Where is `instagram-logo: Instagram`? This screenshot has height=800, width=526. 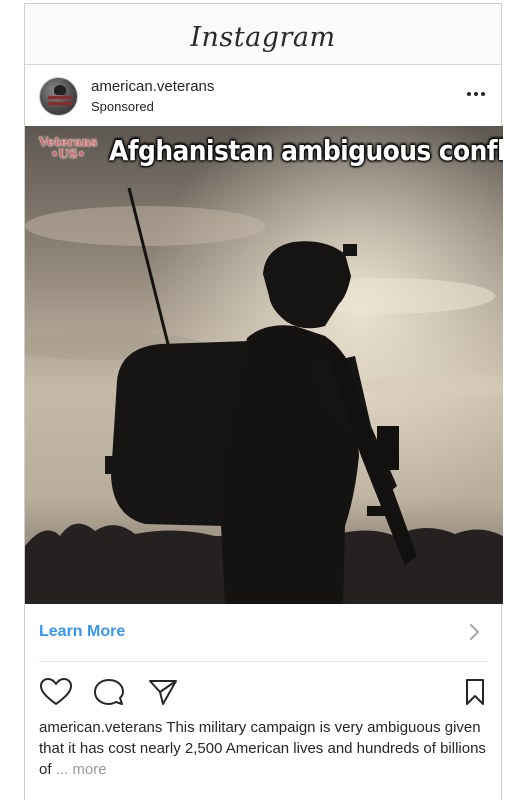 instagram-logo: Instagram is located at coordinates (263, 37).